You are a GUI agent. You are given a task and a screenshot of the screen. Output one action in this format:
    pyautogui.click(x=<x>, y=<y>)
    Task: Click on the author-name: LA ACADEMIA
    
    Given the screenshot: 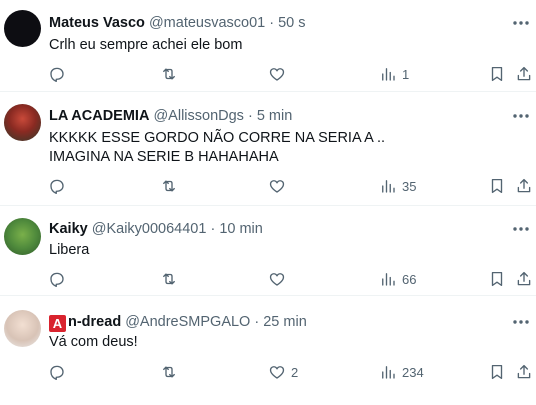 What is the action you would take?
    pyautogui.click(x=99, y=116)
    